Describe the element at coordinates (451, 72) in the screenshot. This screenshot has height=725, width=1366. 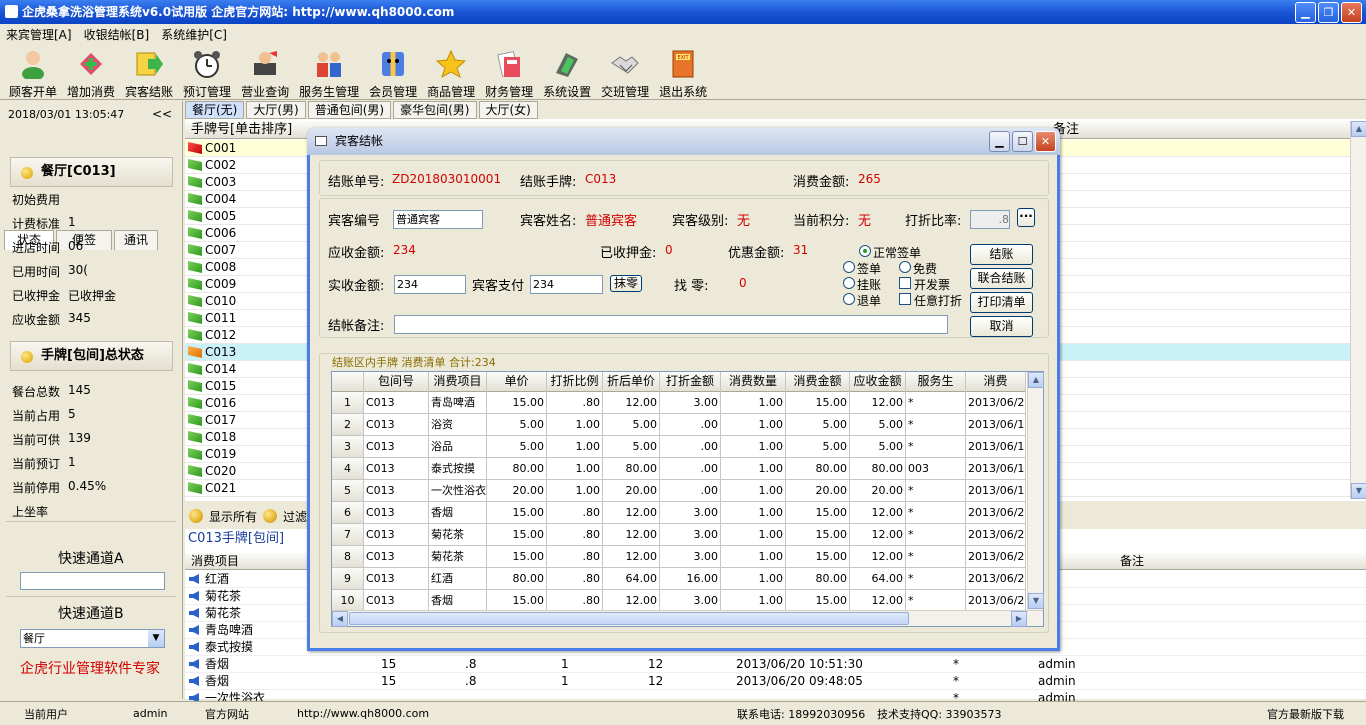
I see `toolbar-goods-button: 商品管理` at that location.